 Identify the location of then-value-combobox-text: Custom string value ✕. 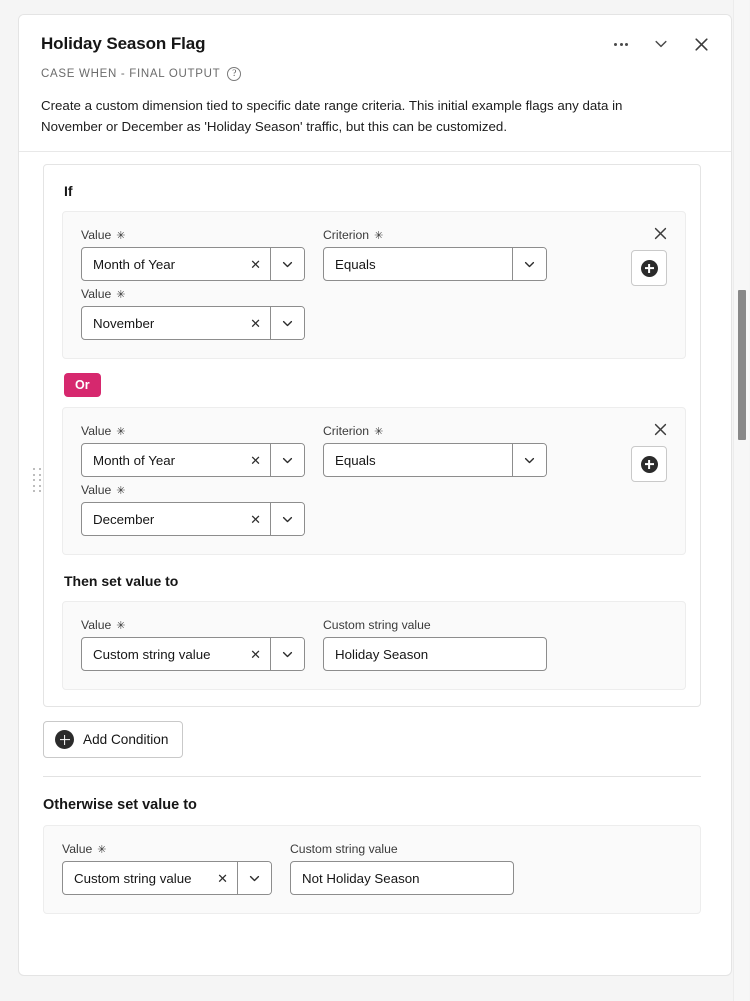
(176, 654).